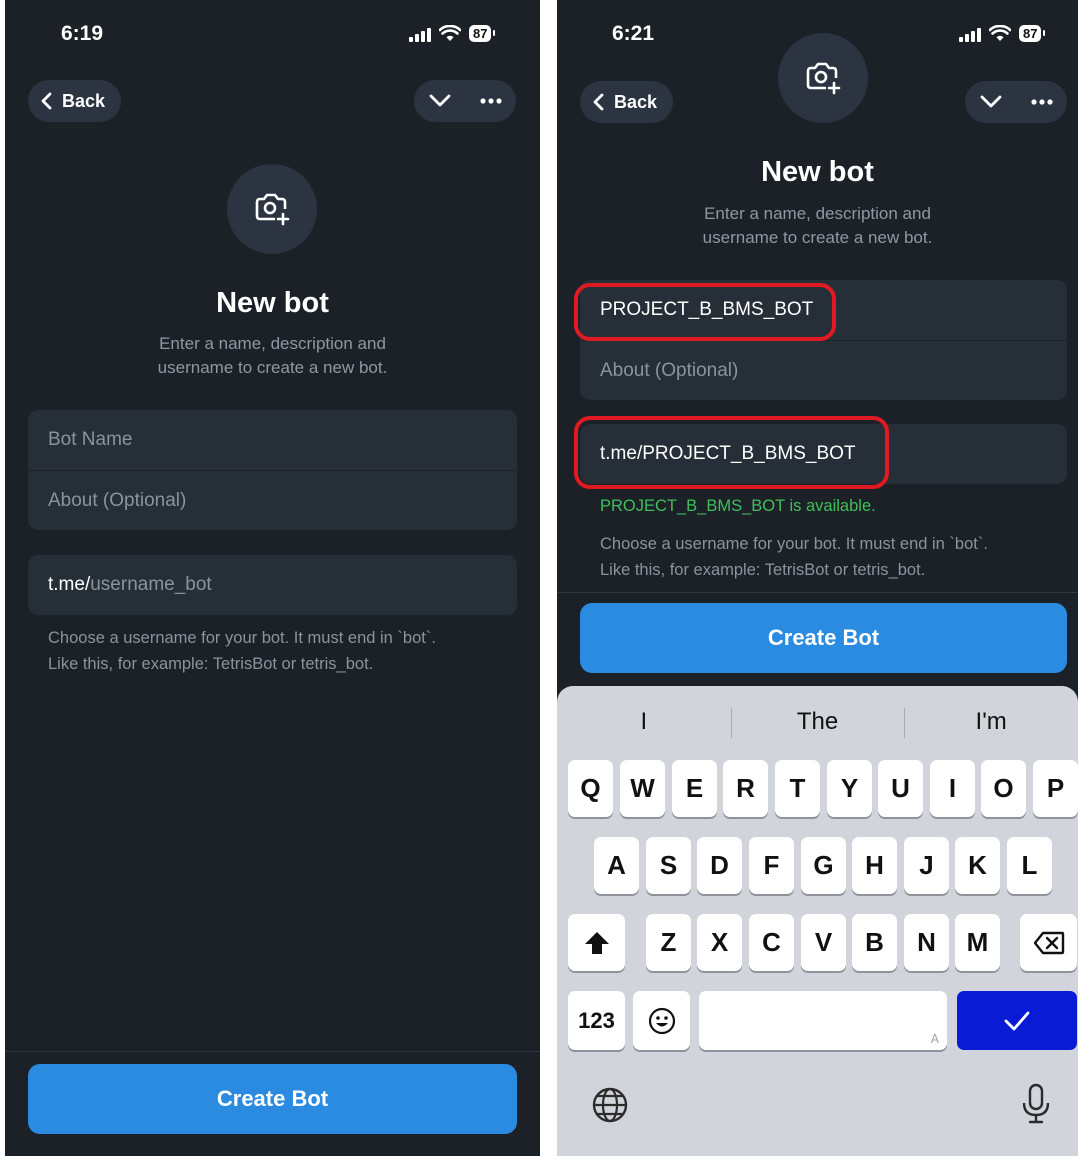  What do you see at coordinates (874, 865) in the screenshot?
I see `key-h: H` at bounding box center [874, 865].